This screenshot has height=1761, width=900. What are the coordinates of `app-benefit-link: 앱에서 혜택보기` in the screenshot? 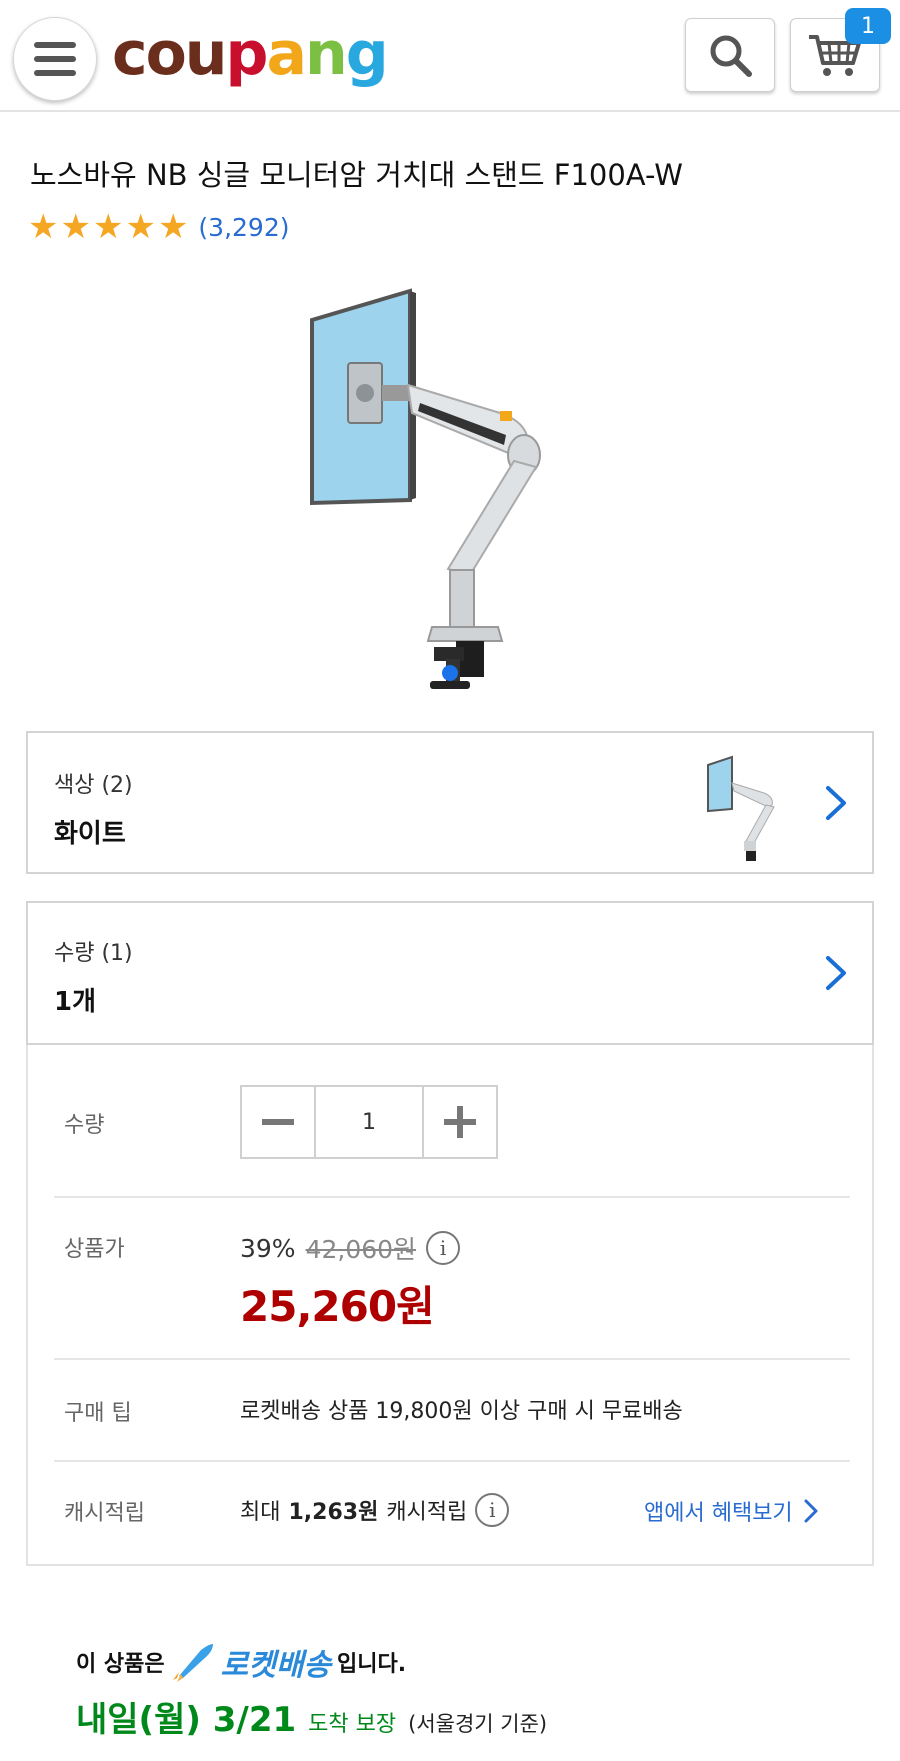 It's located at (731, 1511).